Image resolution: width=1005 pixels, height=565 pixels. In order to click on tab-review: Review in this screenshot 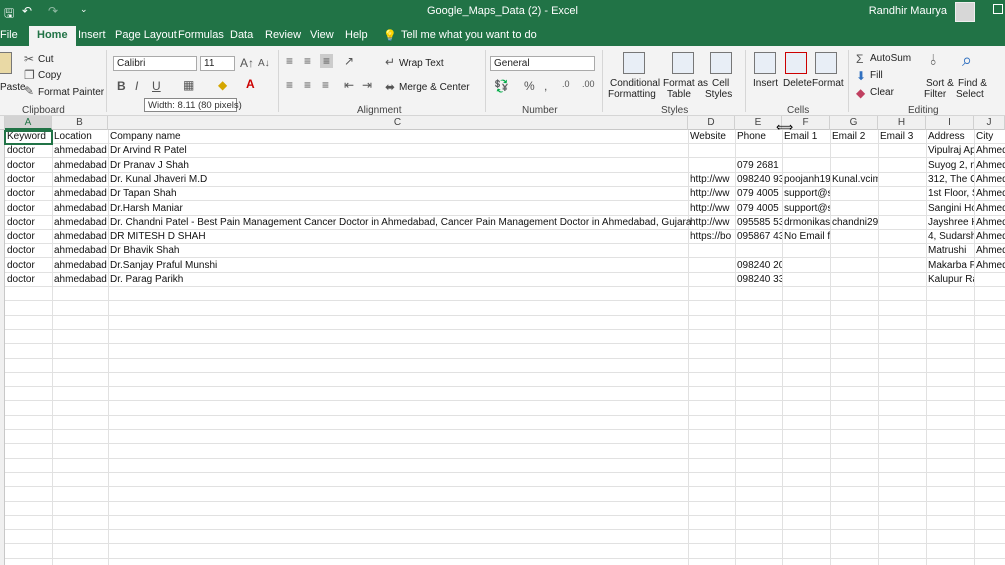, I will do `click(283, 35)`.